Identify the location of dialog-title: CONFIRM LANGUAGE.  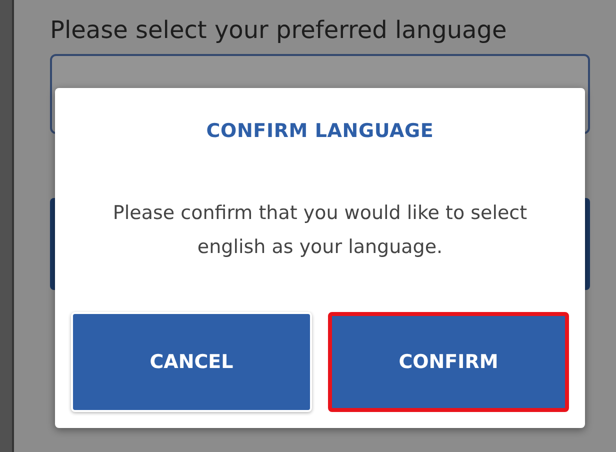
(320, 131).